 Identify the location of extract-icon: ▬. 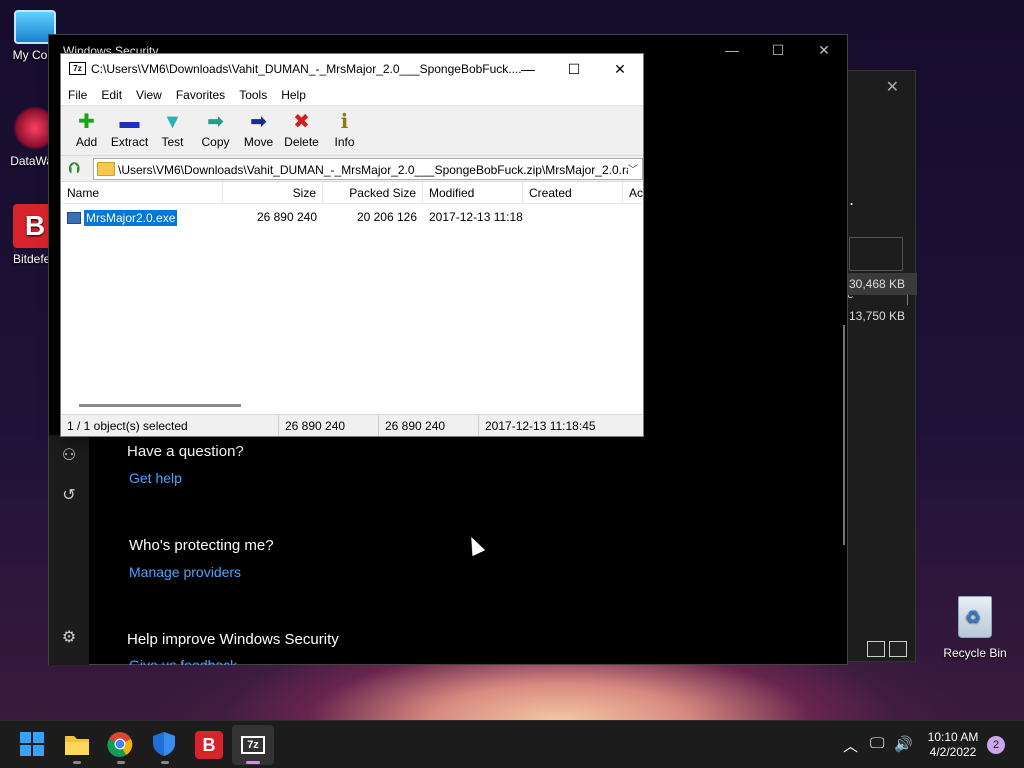
(129, 122).